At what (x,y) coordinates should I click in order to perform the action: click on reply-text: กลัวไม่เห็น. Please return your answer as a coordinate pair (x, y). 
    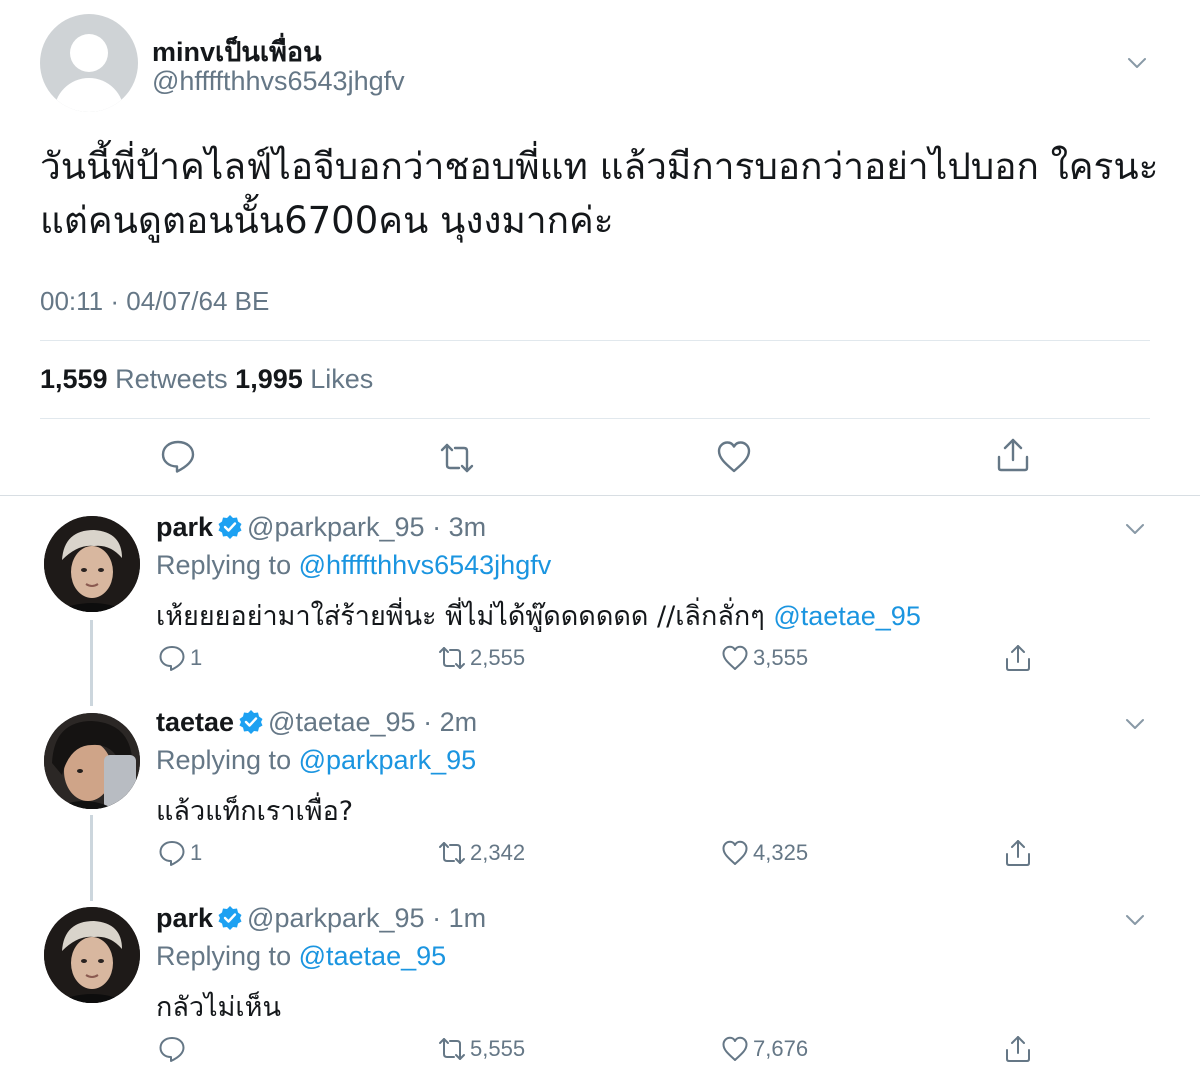
    Looking at the image, I should click on (218, 1006).